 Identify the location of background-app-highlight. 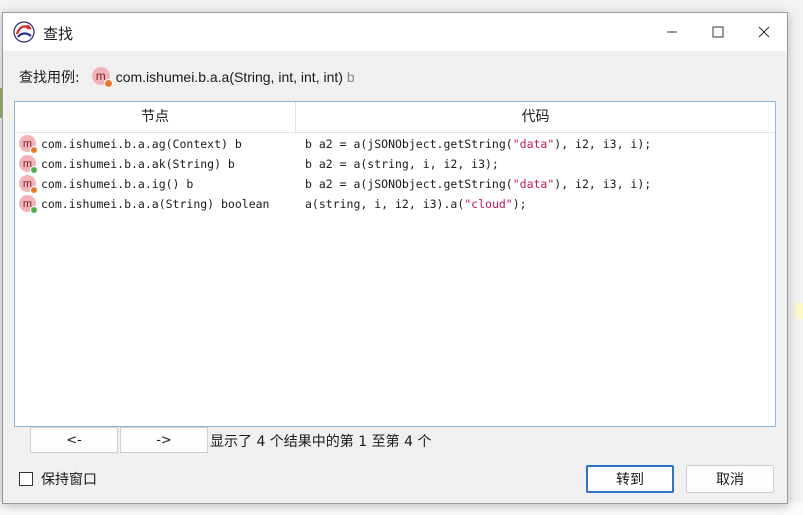
(799, 311).